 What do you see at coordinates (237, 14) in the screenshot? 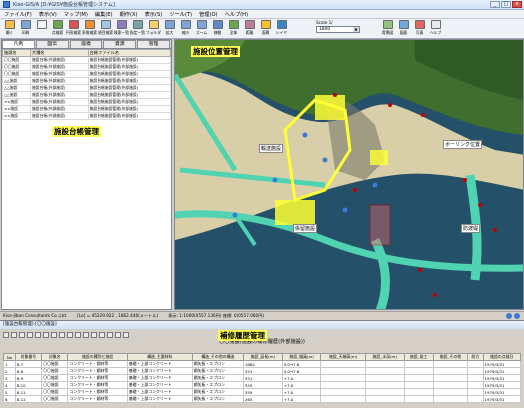
I see `menu-item-8: ヘルプ(H)` at bounding box center [237, 14].